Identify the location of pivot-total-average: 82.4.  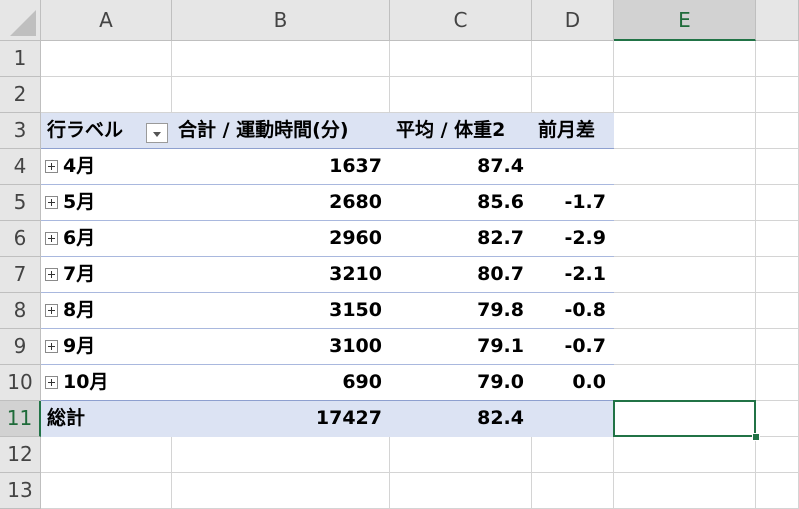
(461, 419).